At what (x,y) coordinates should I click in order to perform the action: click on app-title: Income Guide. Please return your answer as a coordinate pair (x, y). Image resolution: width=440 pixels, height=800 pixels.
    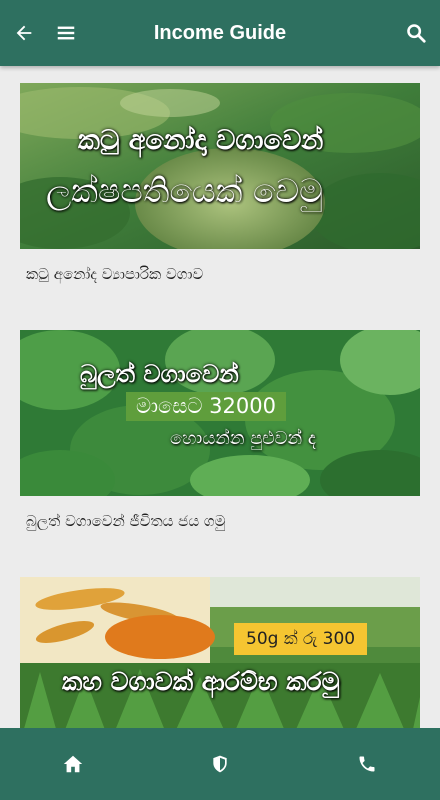
    Looking at the image, I should click on (220, 32).